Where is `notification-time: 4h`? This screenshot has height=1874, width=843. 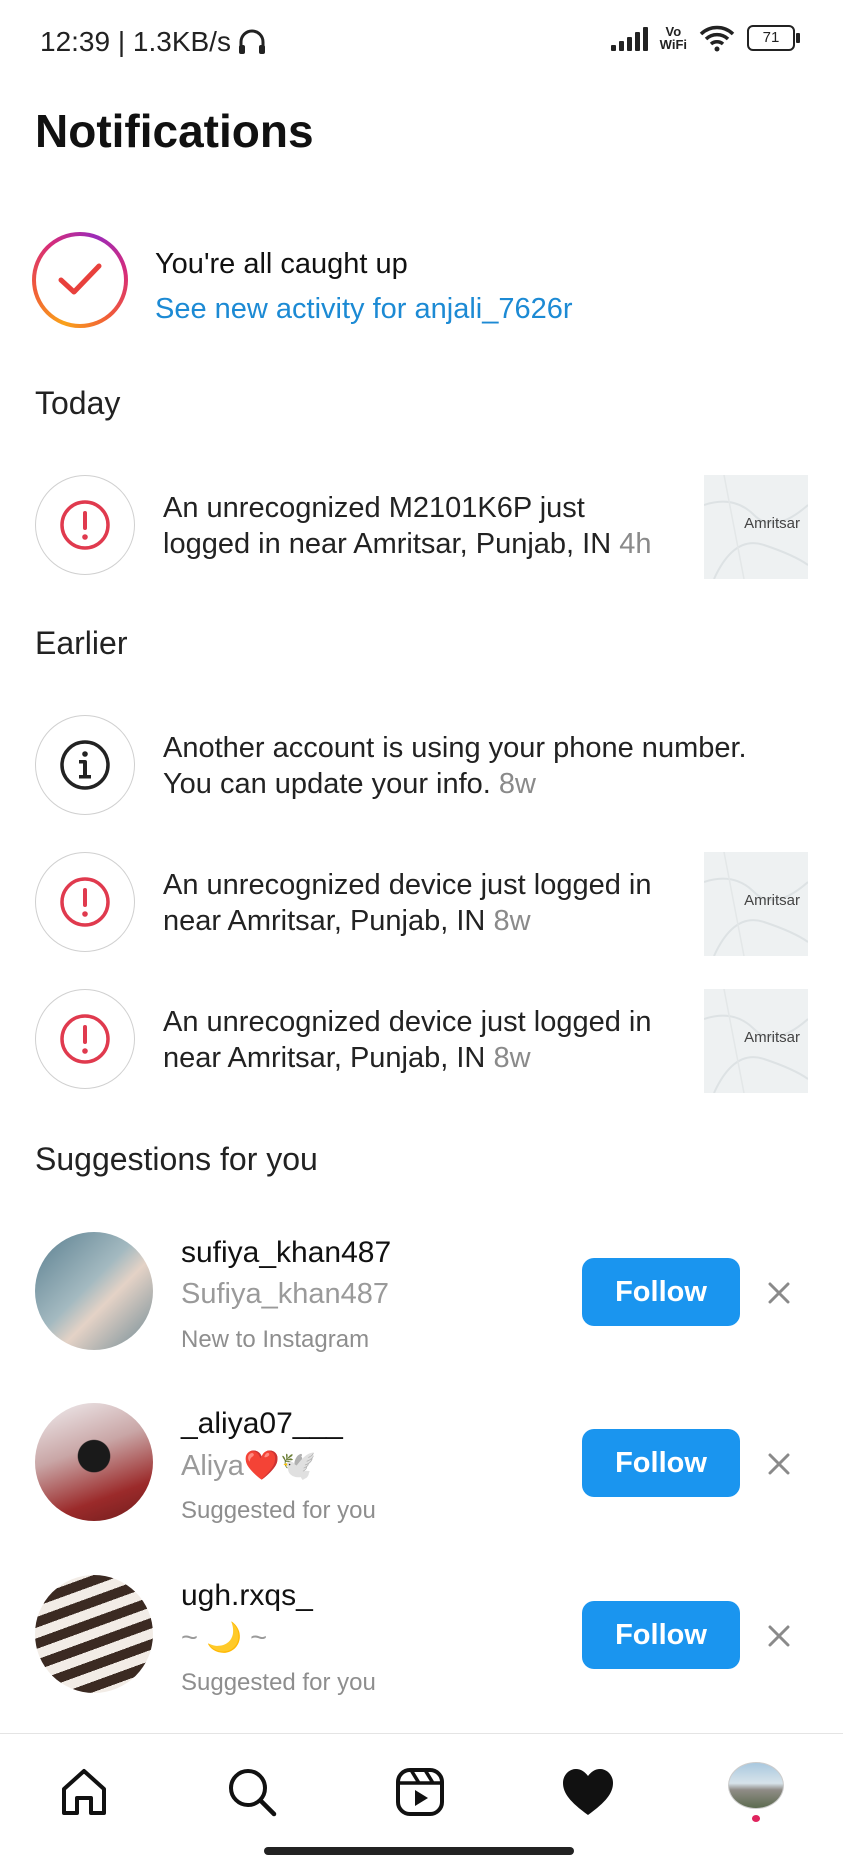
notification-time: 4h is located at coordinates (635, 544).